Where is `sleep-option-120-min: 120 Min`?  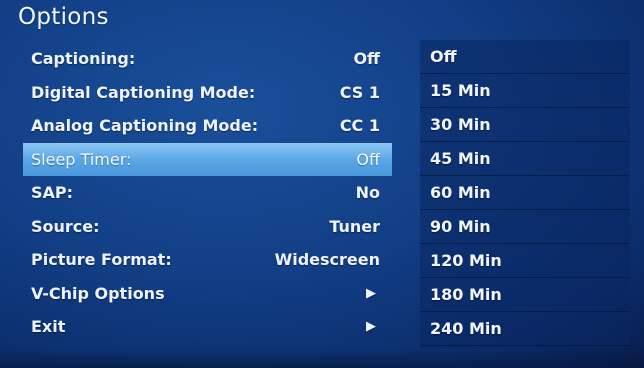
sleep-option-120-min: 120 Min is located at coordinates (525, 261).